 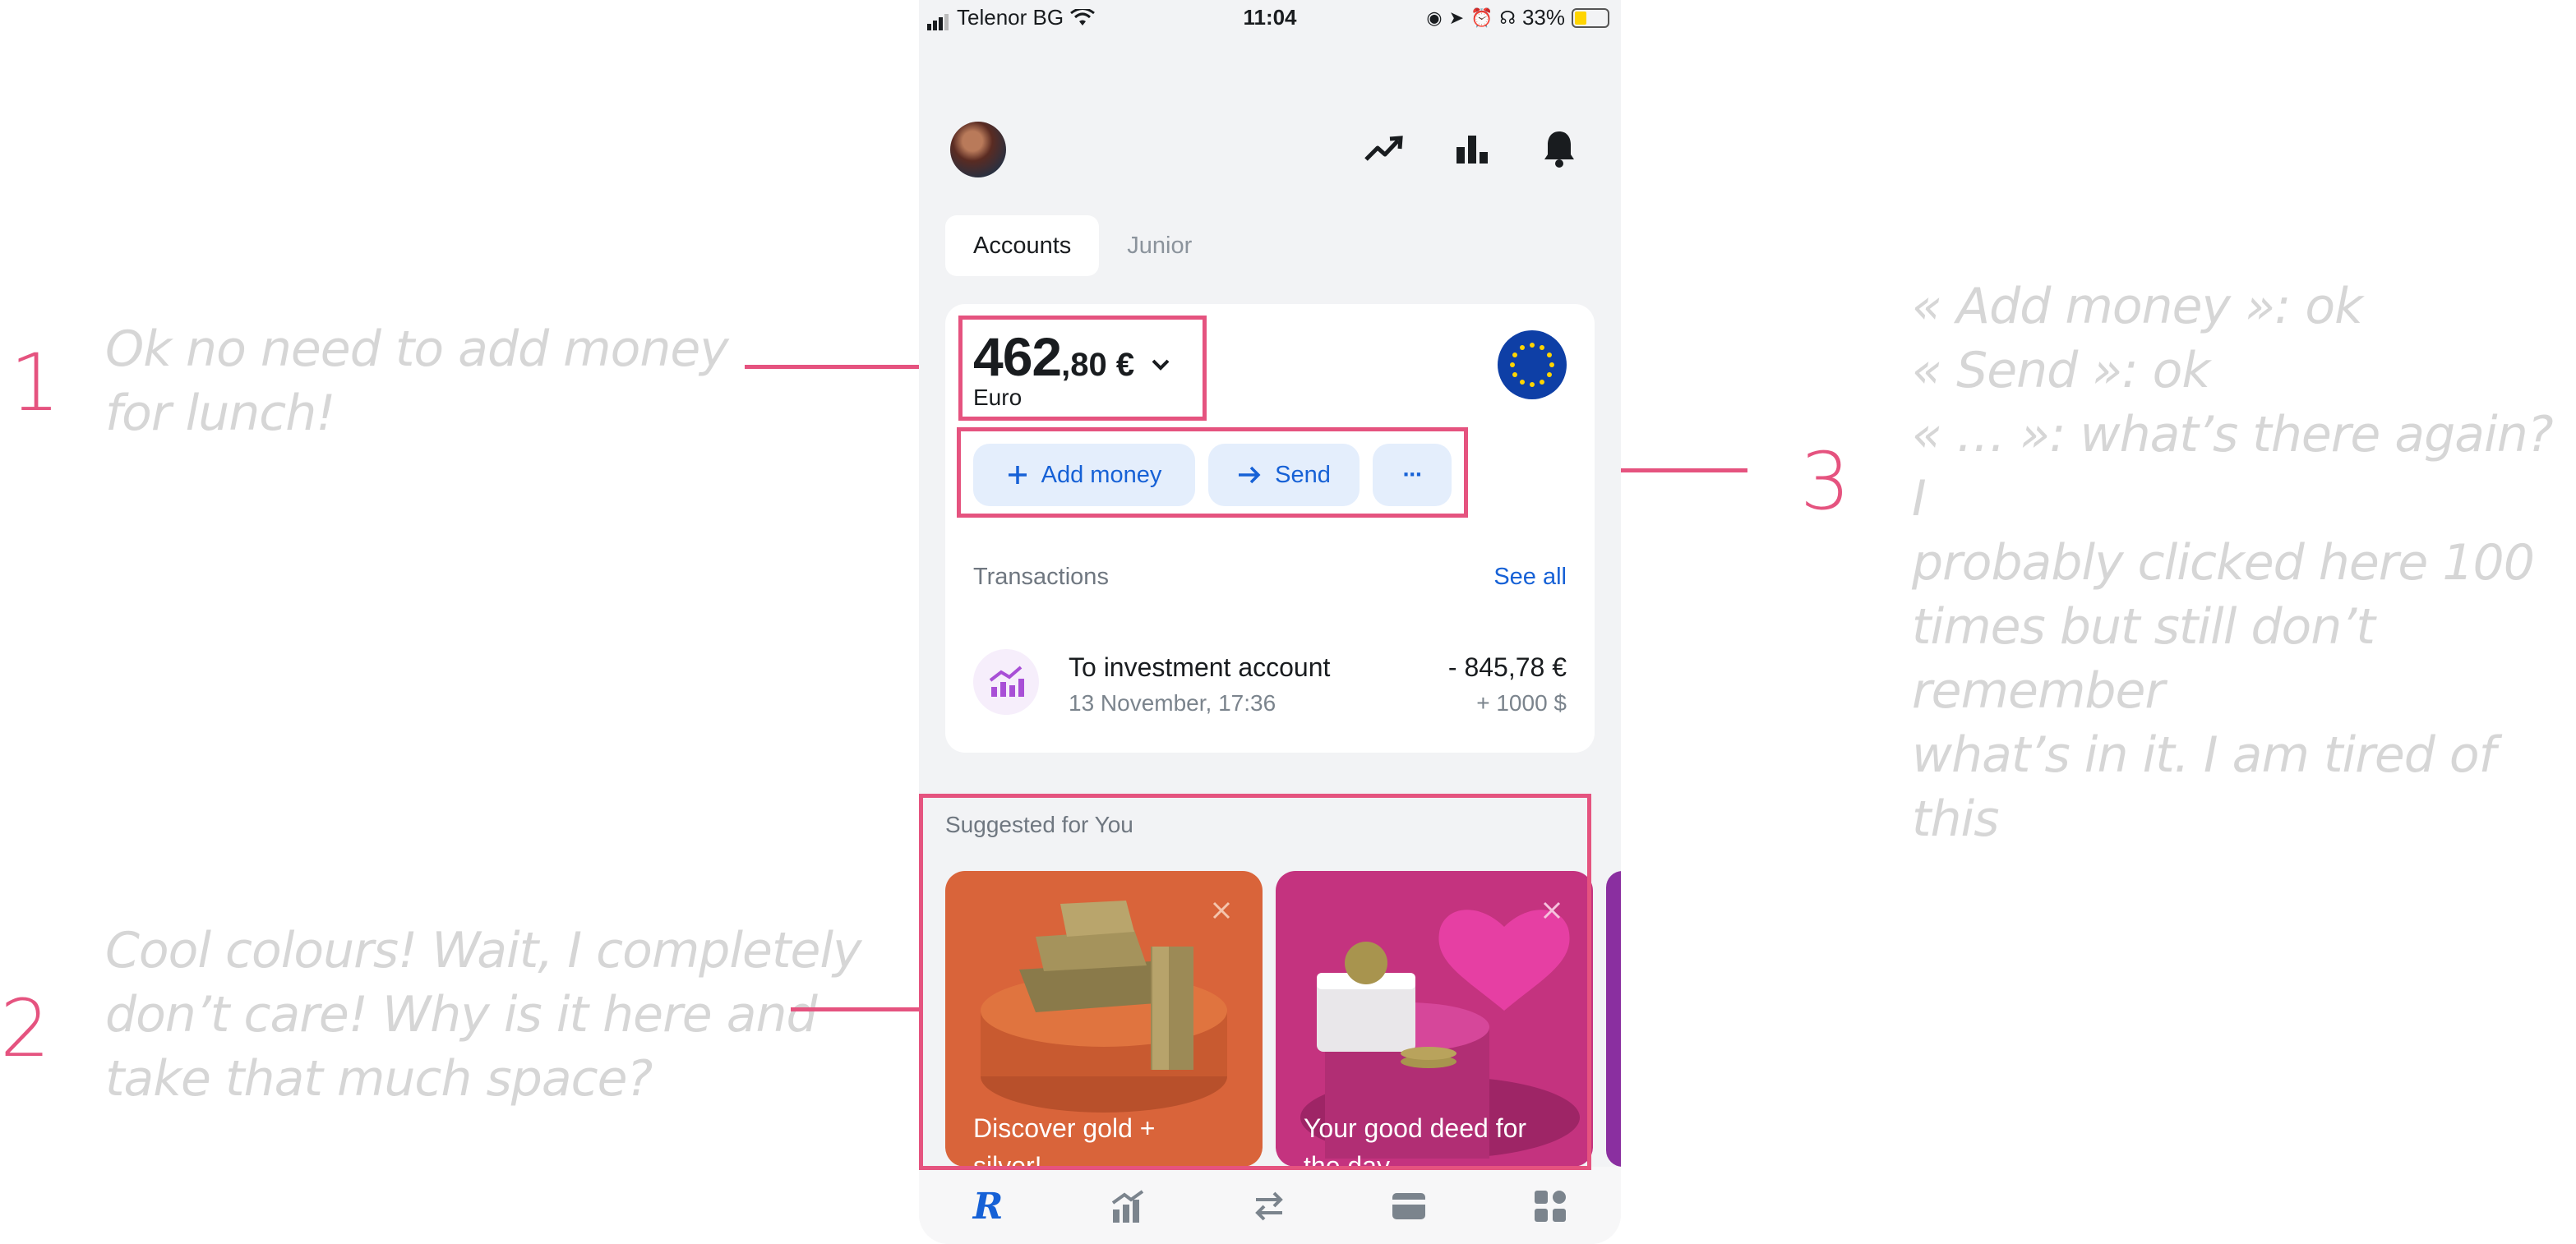 What do you see at coordinates (1200, 667) in the screenshot?
I see `transaction-title: To investment account` at bounding box center [1200, 667].